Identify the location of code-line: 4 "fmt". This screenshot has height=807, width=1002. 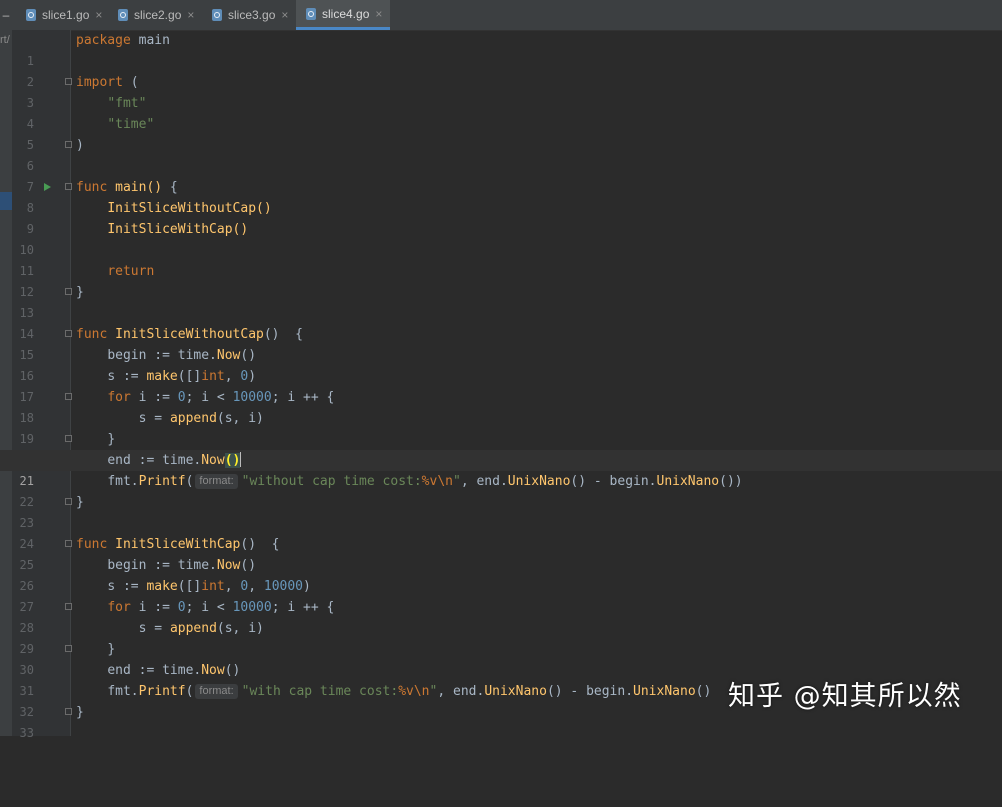
(501, 112).